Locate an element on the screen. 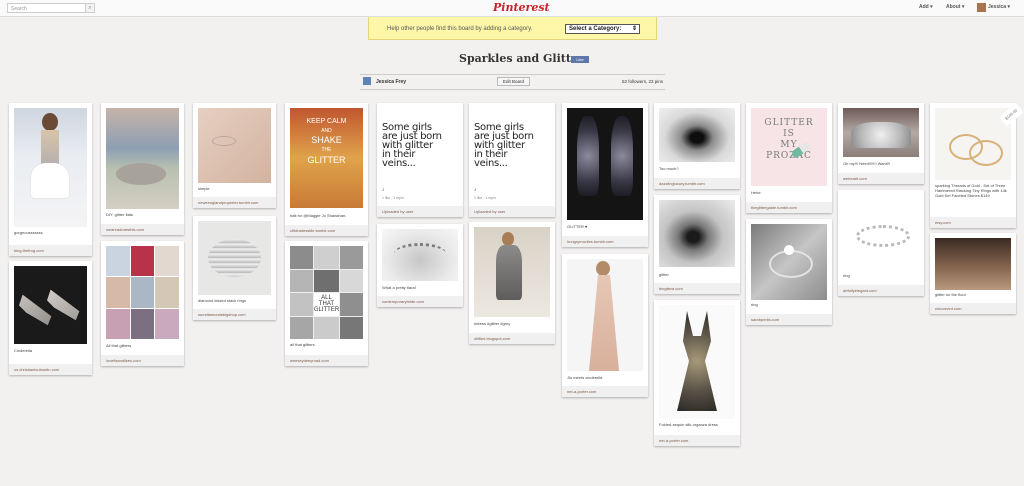  pin-image: KEEP CALM AND SHAKE THE GLITTER is located at coordinates (326, 158).